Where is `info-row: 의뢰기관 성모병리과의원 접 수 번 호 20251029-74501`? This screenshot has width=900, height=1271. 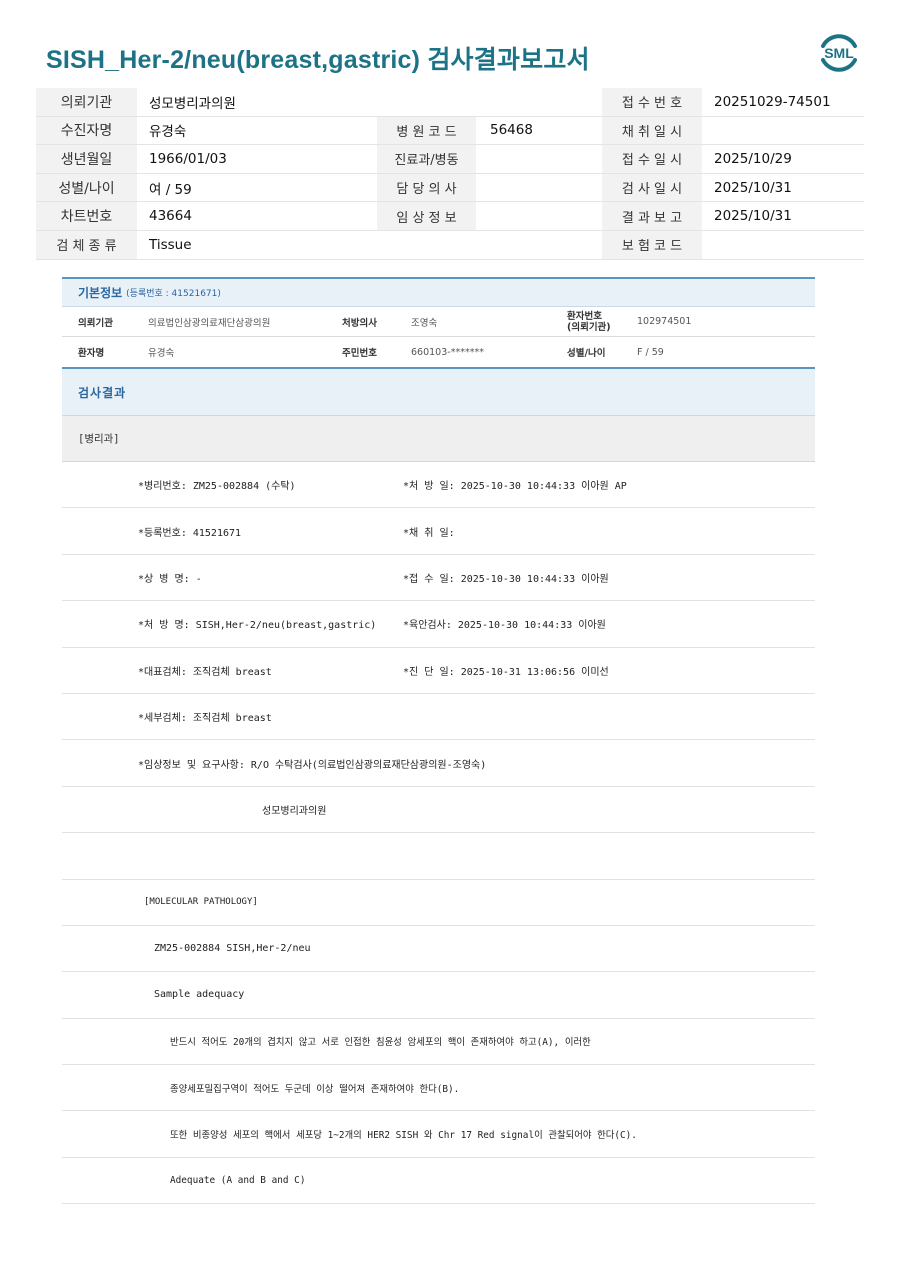
info-row: 의뢰기관 성모병리과의원 접 수 번 호 20251029-74501 is located at coordinates (450, 102).